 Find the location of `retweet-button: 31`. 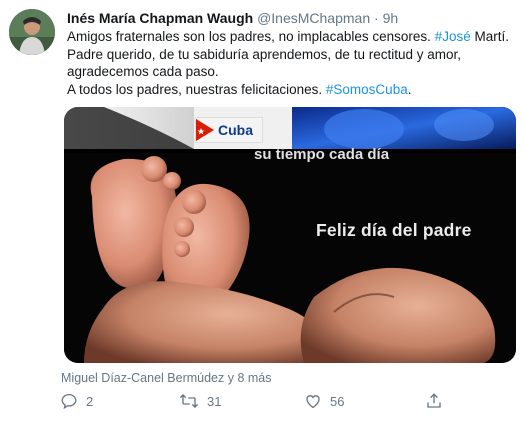

retweet-button: 31 is located at coordinates (200, 401).